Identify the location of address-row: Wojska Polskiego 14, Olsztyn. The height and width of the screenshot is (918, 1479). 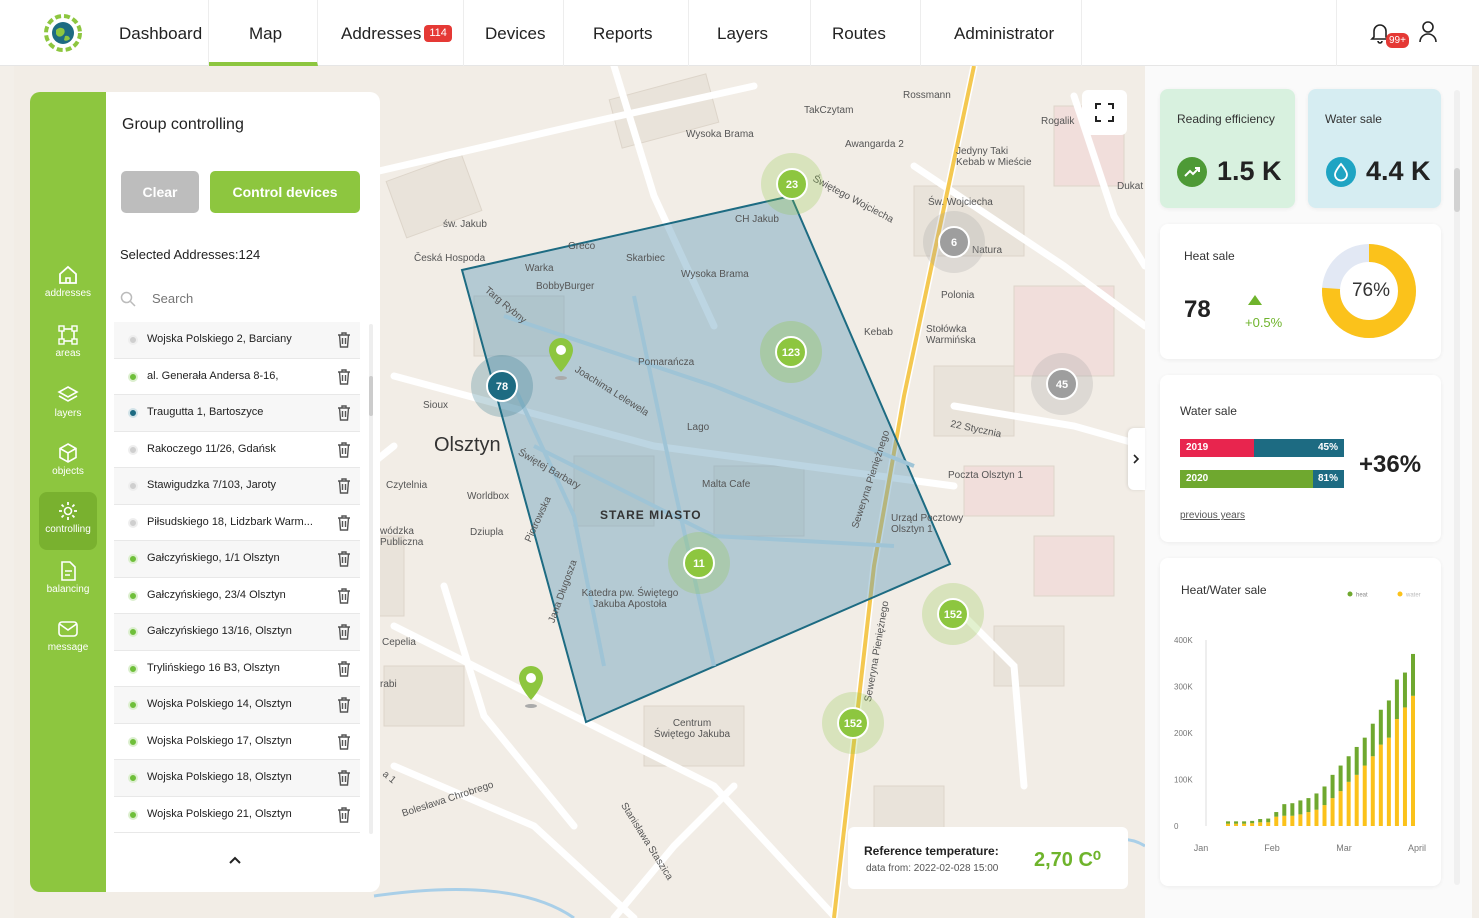
(237, 705).